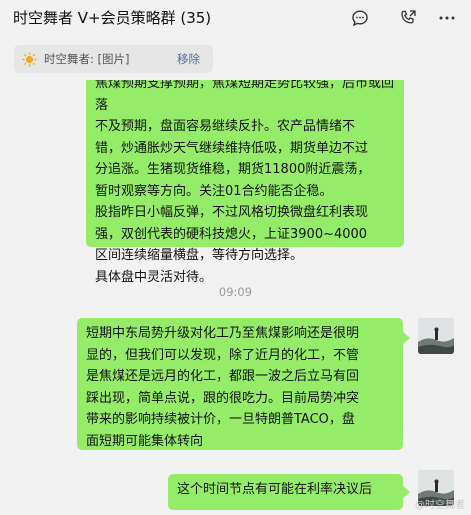  What do you see at coordinates (447, 18) in the screenshot?
I see `more-icon` at bounding box center [447, 18].